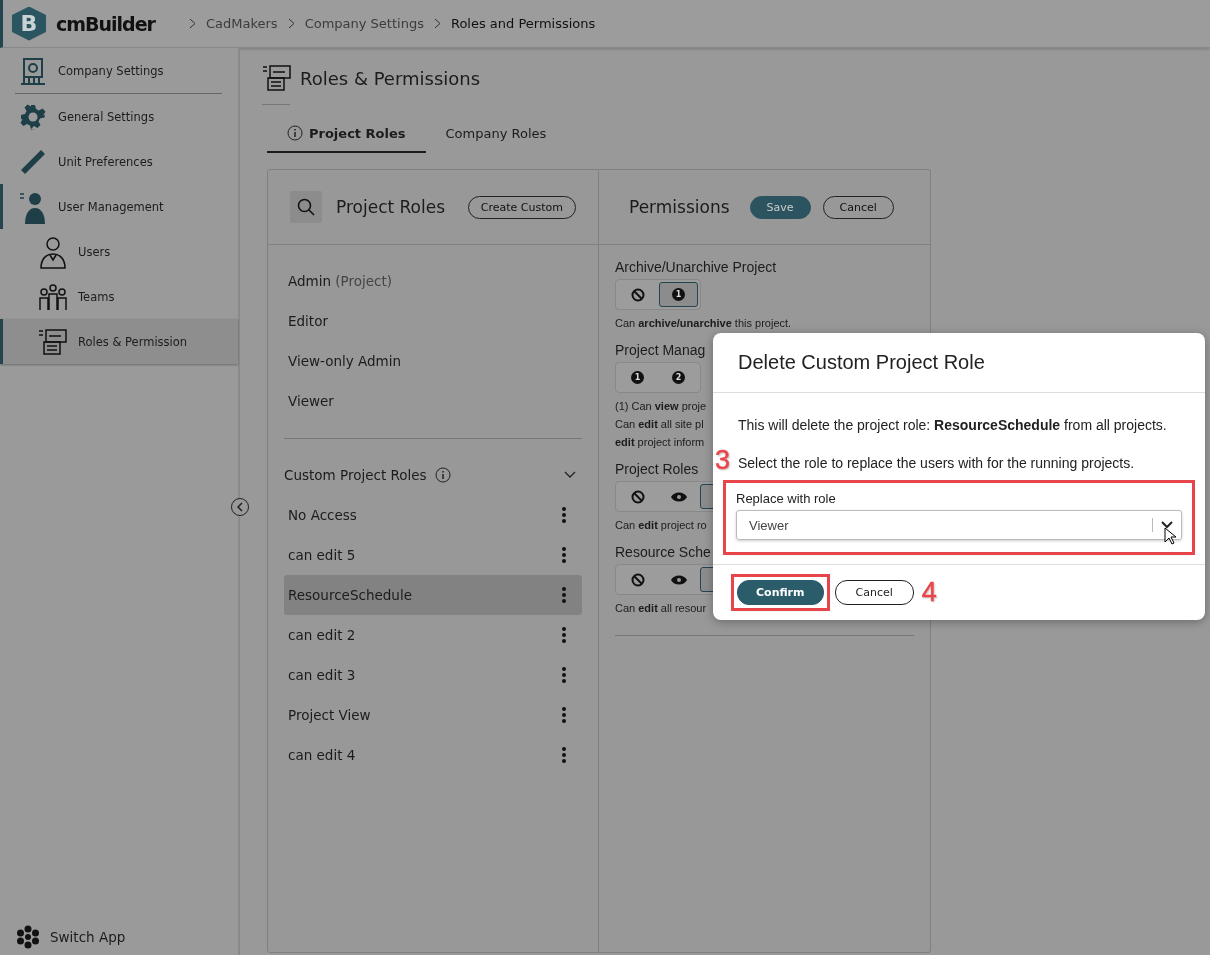 The width and height of the screenshot is (1210, 955). Describe the element at coordinates (105, 23) in the screenshot. I see `app-name: cmBuilder` at that location.